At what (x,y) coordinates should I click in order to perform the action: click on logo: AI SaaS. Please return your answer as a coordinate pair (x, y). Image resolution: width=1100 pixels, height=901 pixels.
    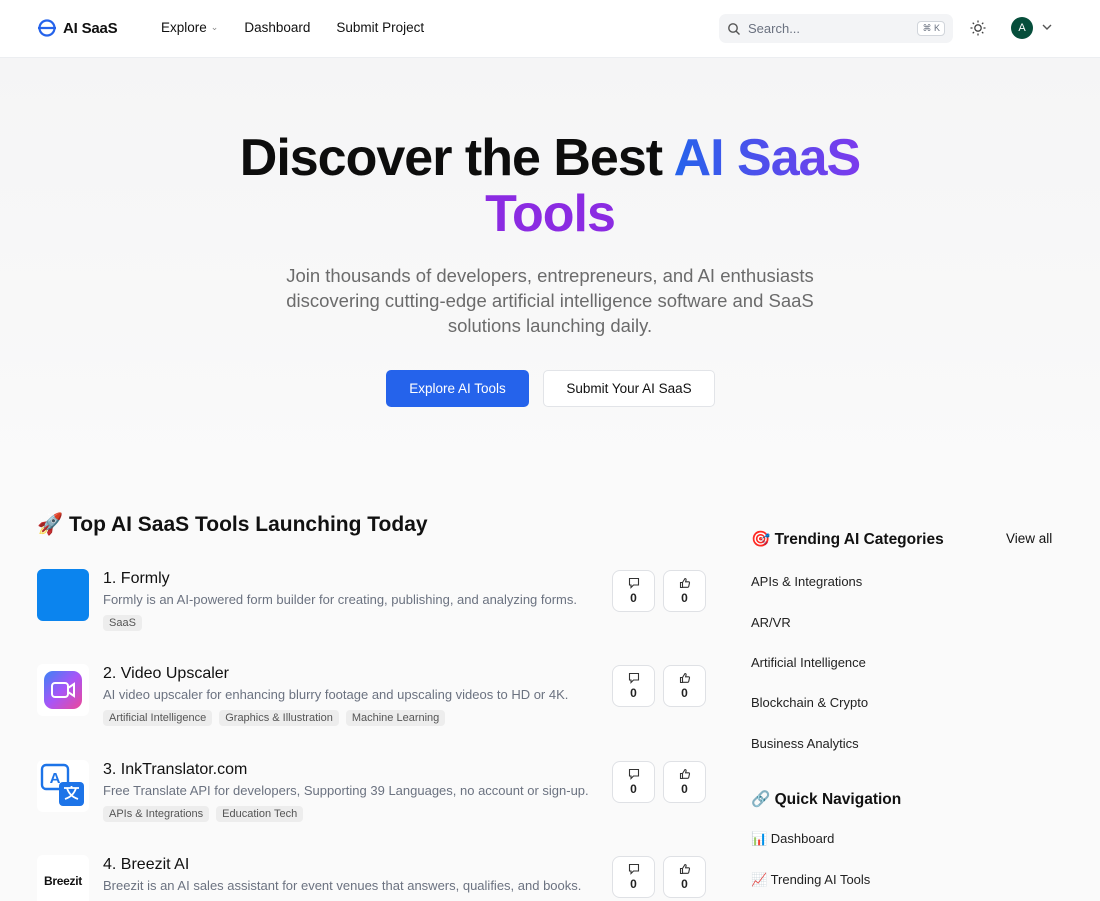
    Looking at the image, I should click on (77, 28).